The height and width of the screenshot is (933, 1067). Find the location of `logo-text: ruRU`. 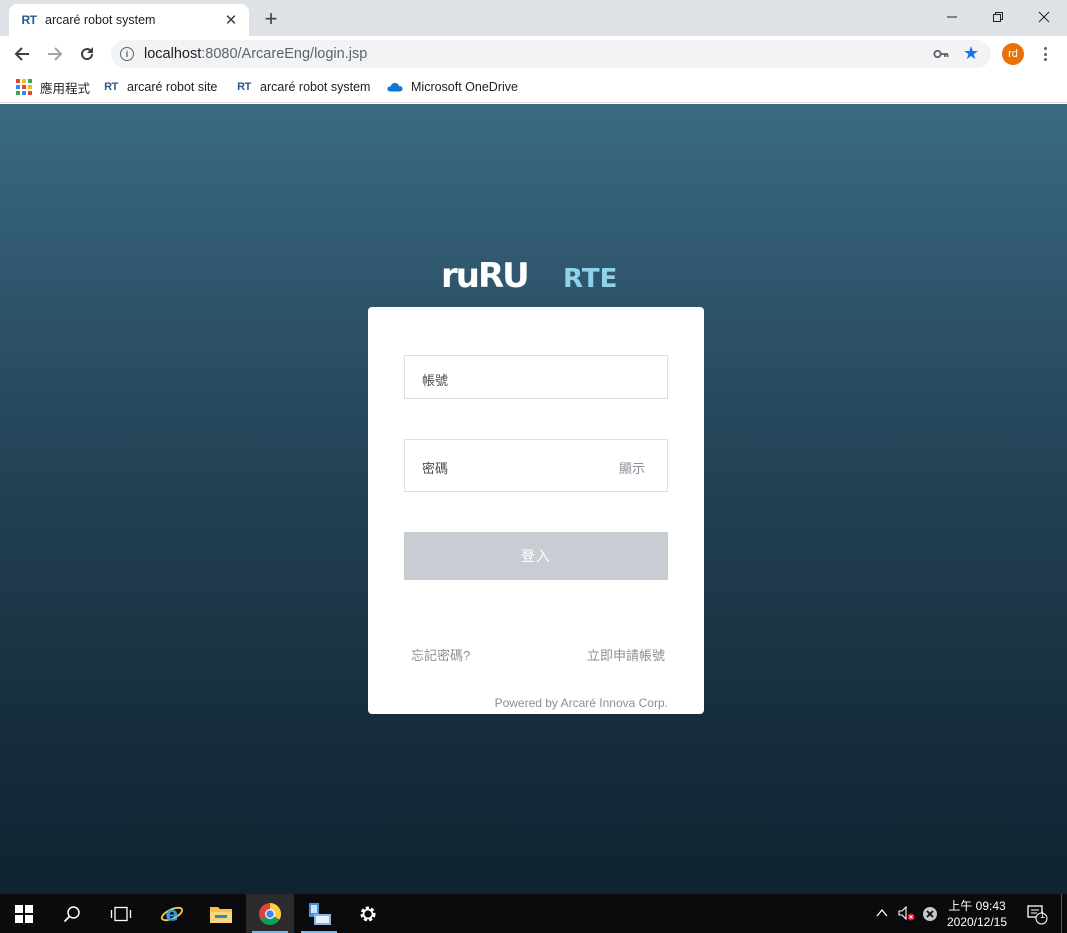

logo-text: ruRU is located at coordinates (484, 274).